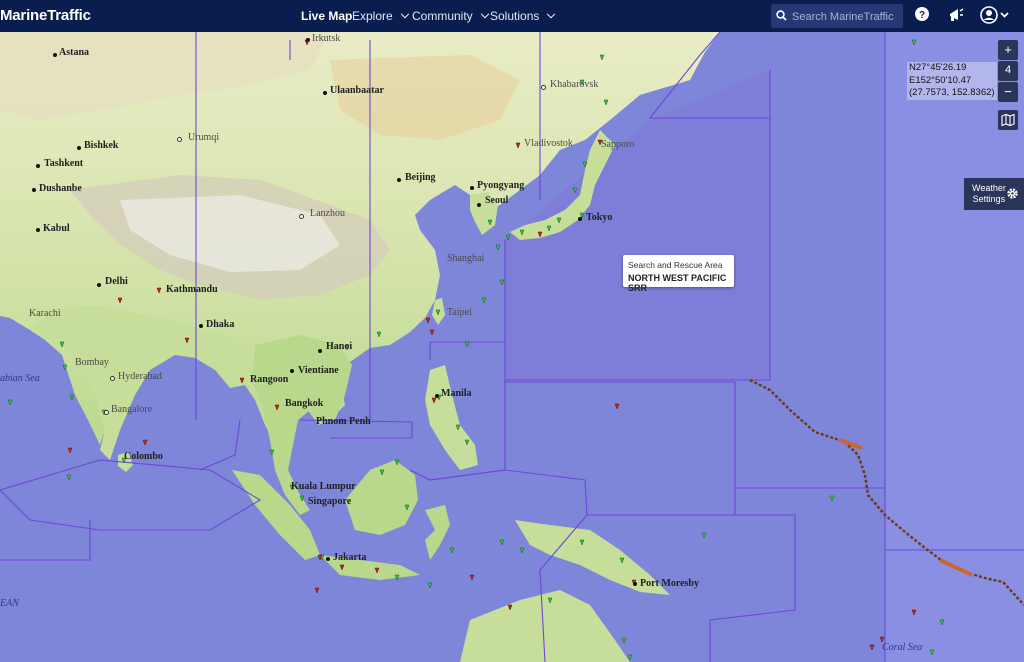  What do you see at coordinates (318, 370) in the screenshot?
I see `city-vientiane: Vientiane` at bounding box center [318, 370].